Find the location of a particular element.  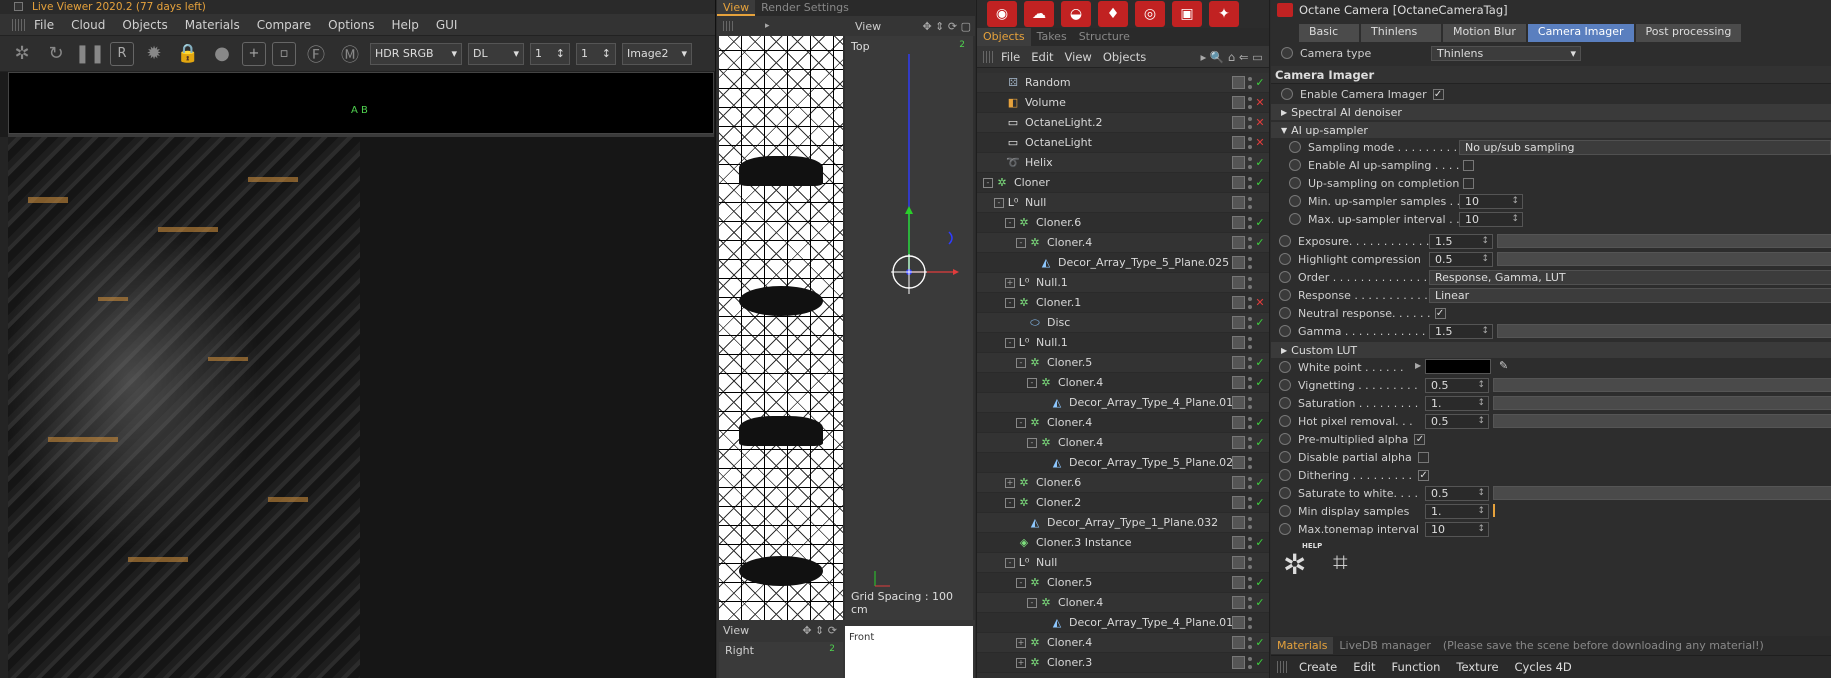

octane-scatter-icon: ✦ is located at coordinates (1224, 14).